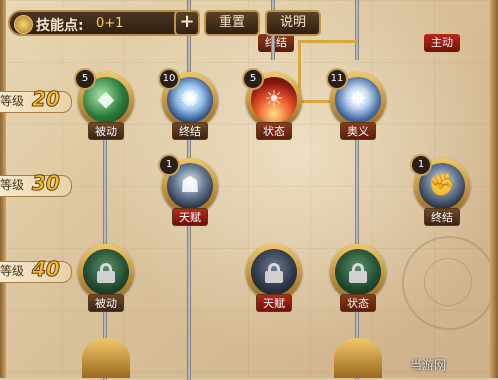 The height and width of the screenshot is (380, 498). Describe the element at coordinates (358, 131) in the screenshot. I see `skill-type-tag: 奥义` at that location.